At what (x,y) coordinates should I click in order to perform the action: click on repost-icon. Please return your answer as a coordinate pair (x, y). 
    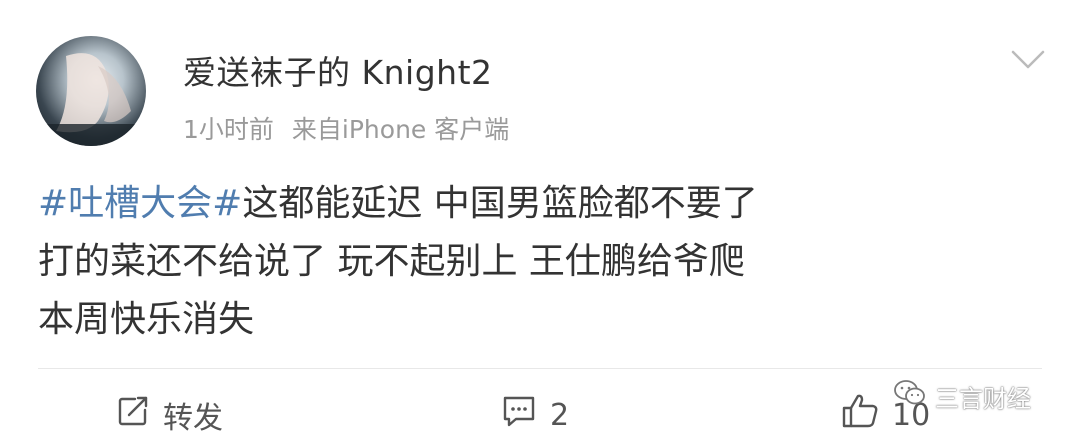
    Looking at the image, I should click on (133, 415).